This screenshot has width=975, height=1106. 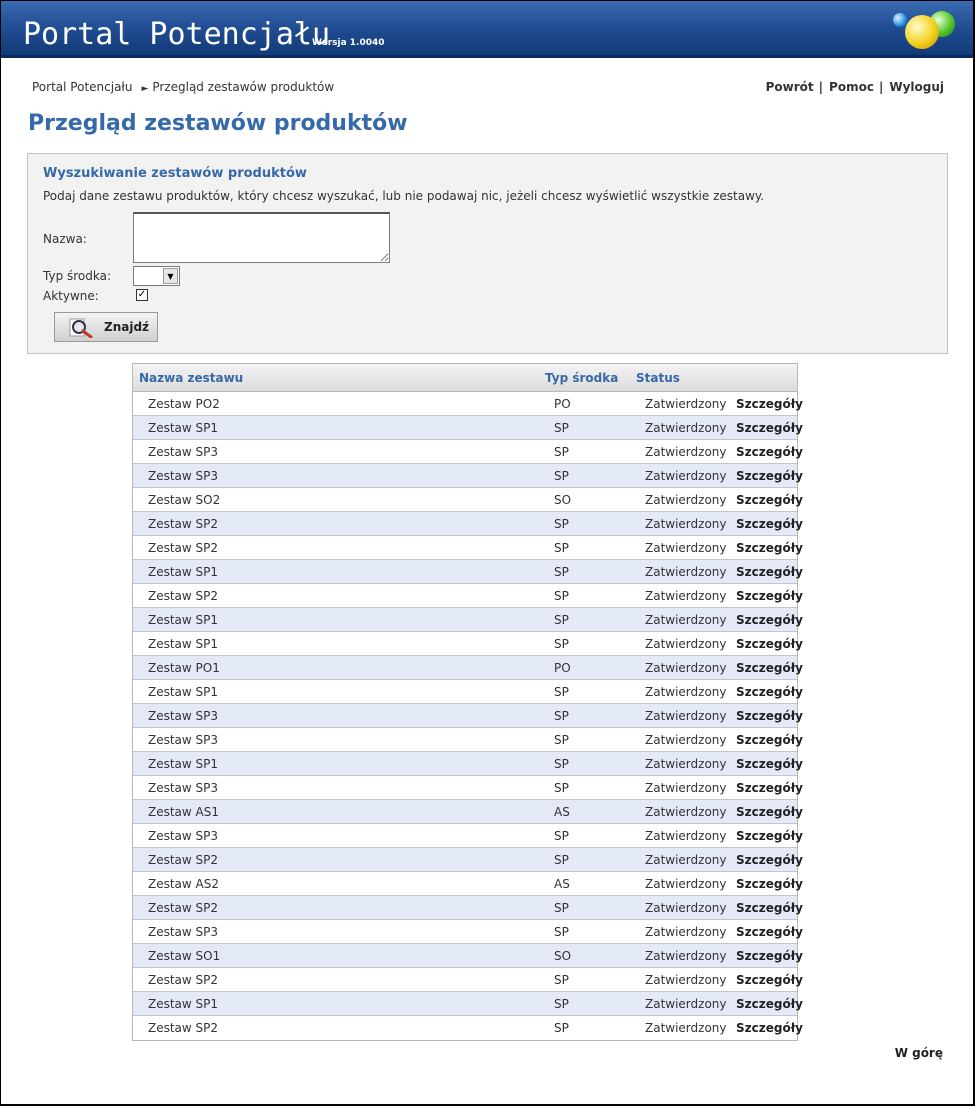 I want to click on yellow-ball-icon, so click(x=922, y=32).